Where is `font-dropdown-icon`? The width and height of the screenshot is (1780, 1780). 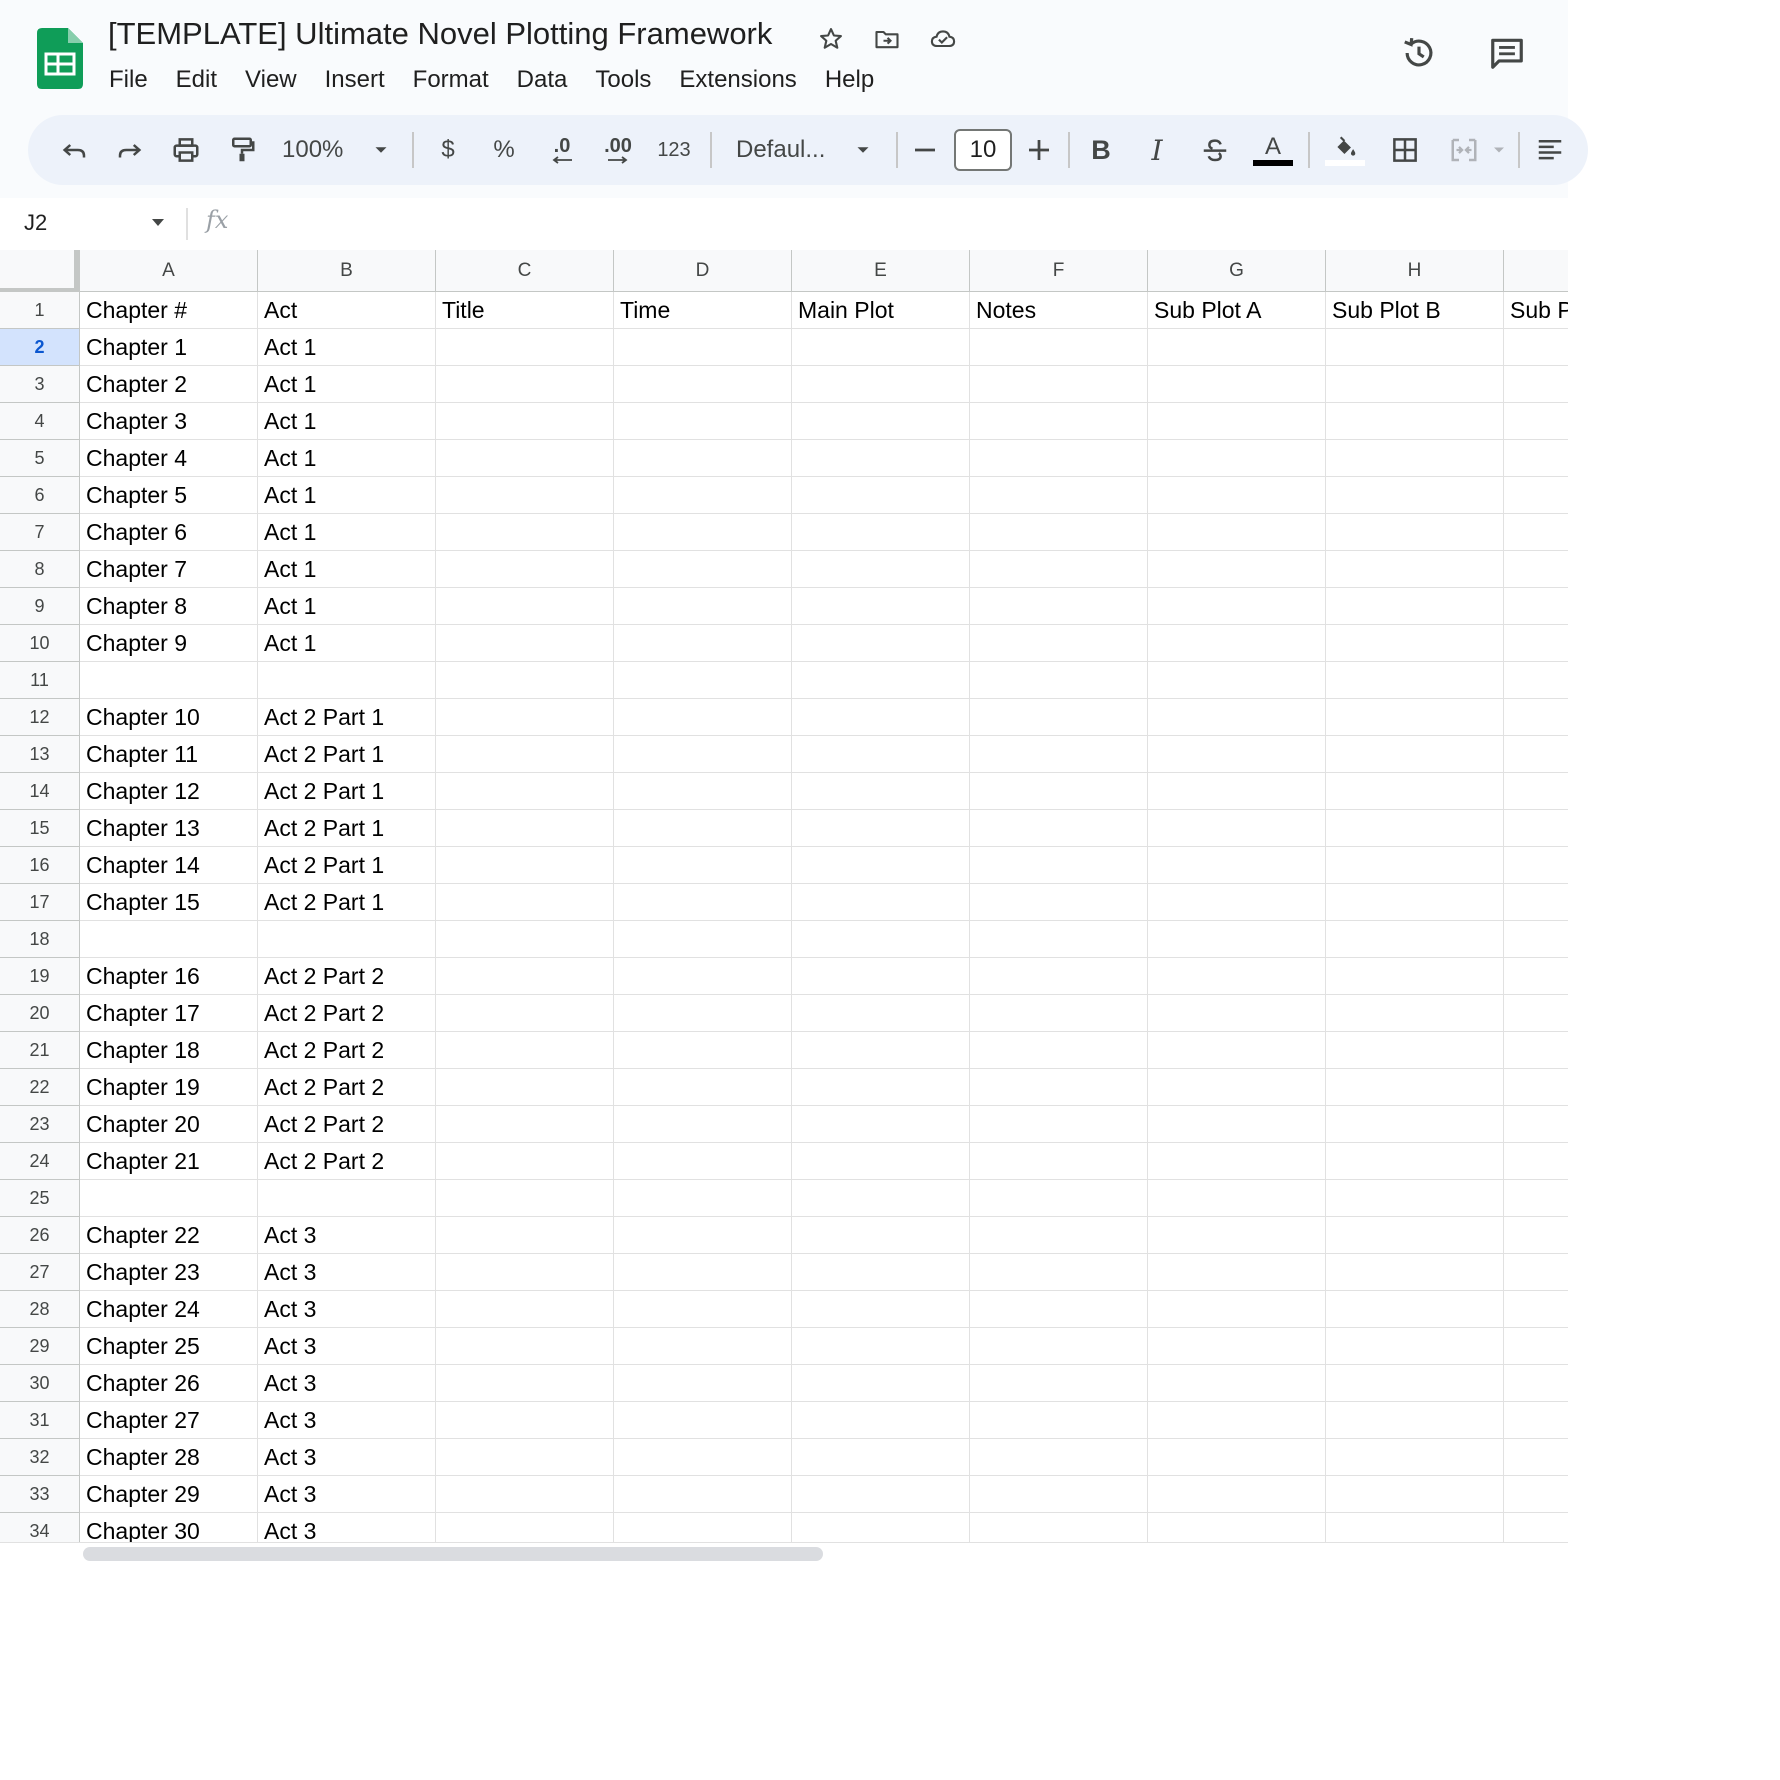 font-dropdown-icon is located at coordinates (863, 150).